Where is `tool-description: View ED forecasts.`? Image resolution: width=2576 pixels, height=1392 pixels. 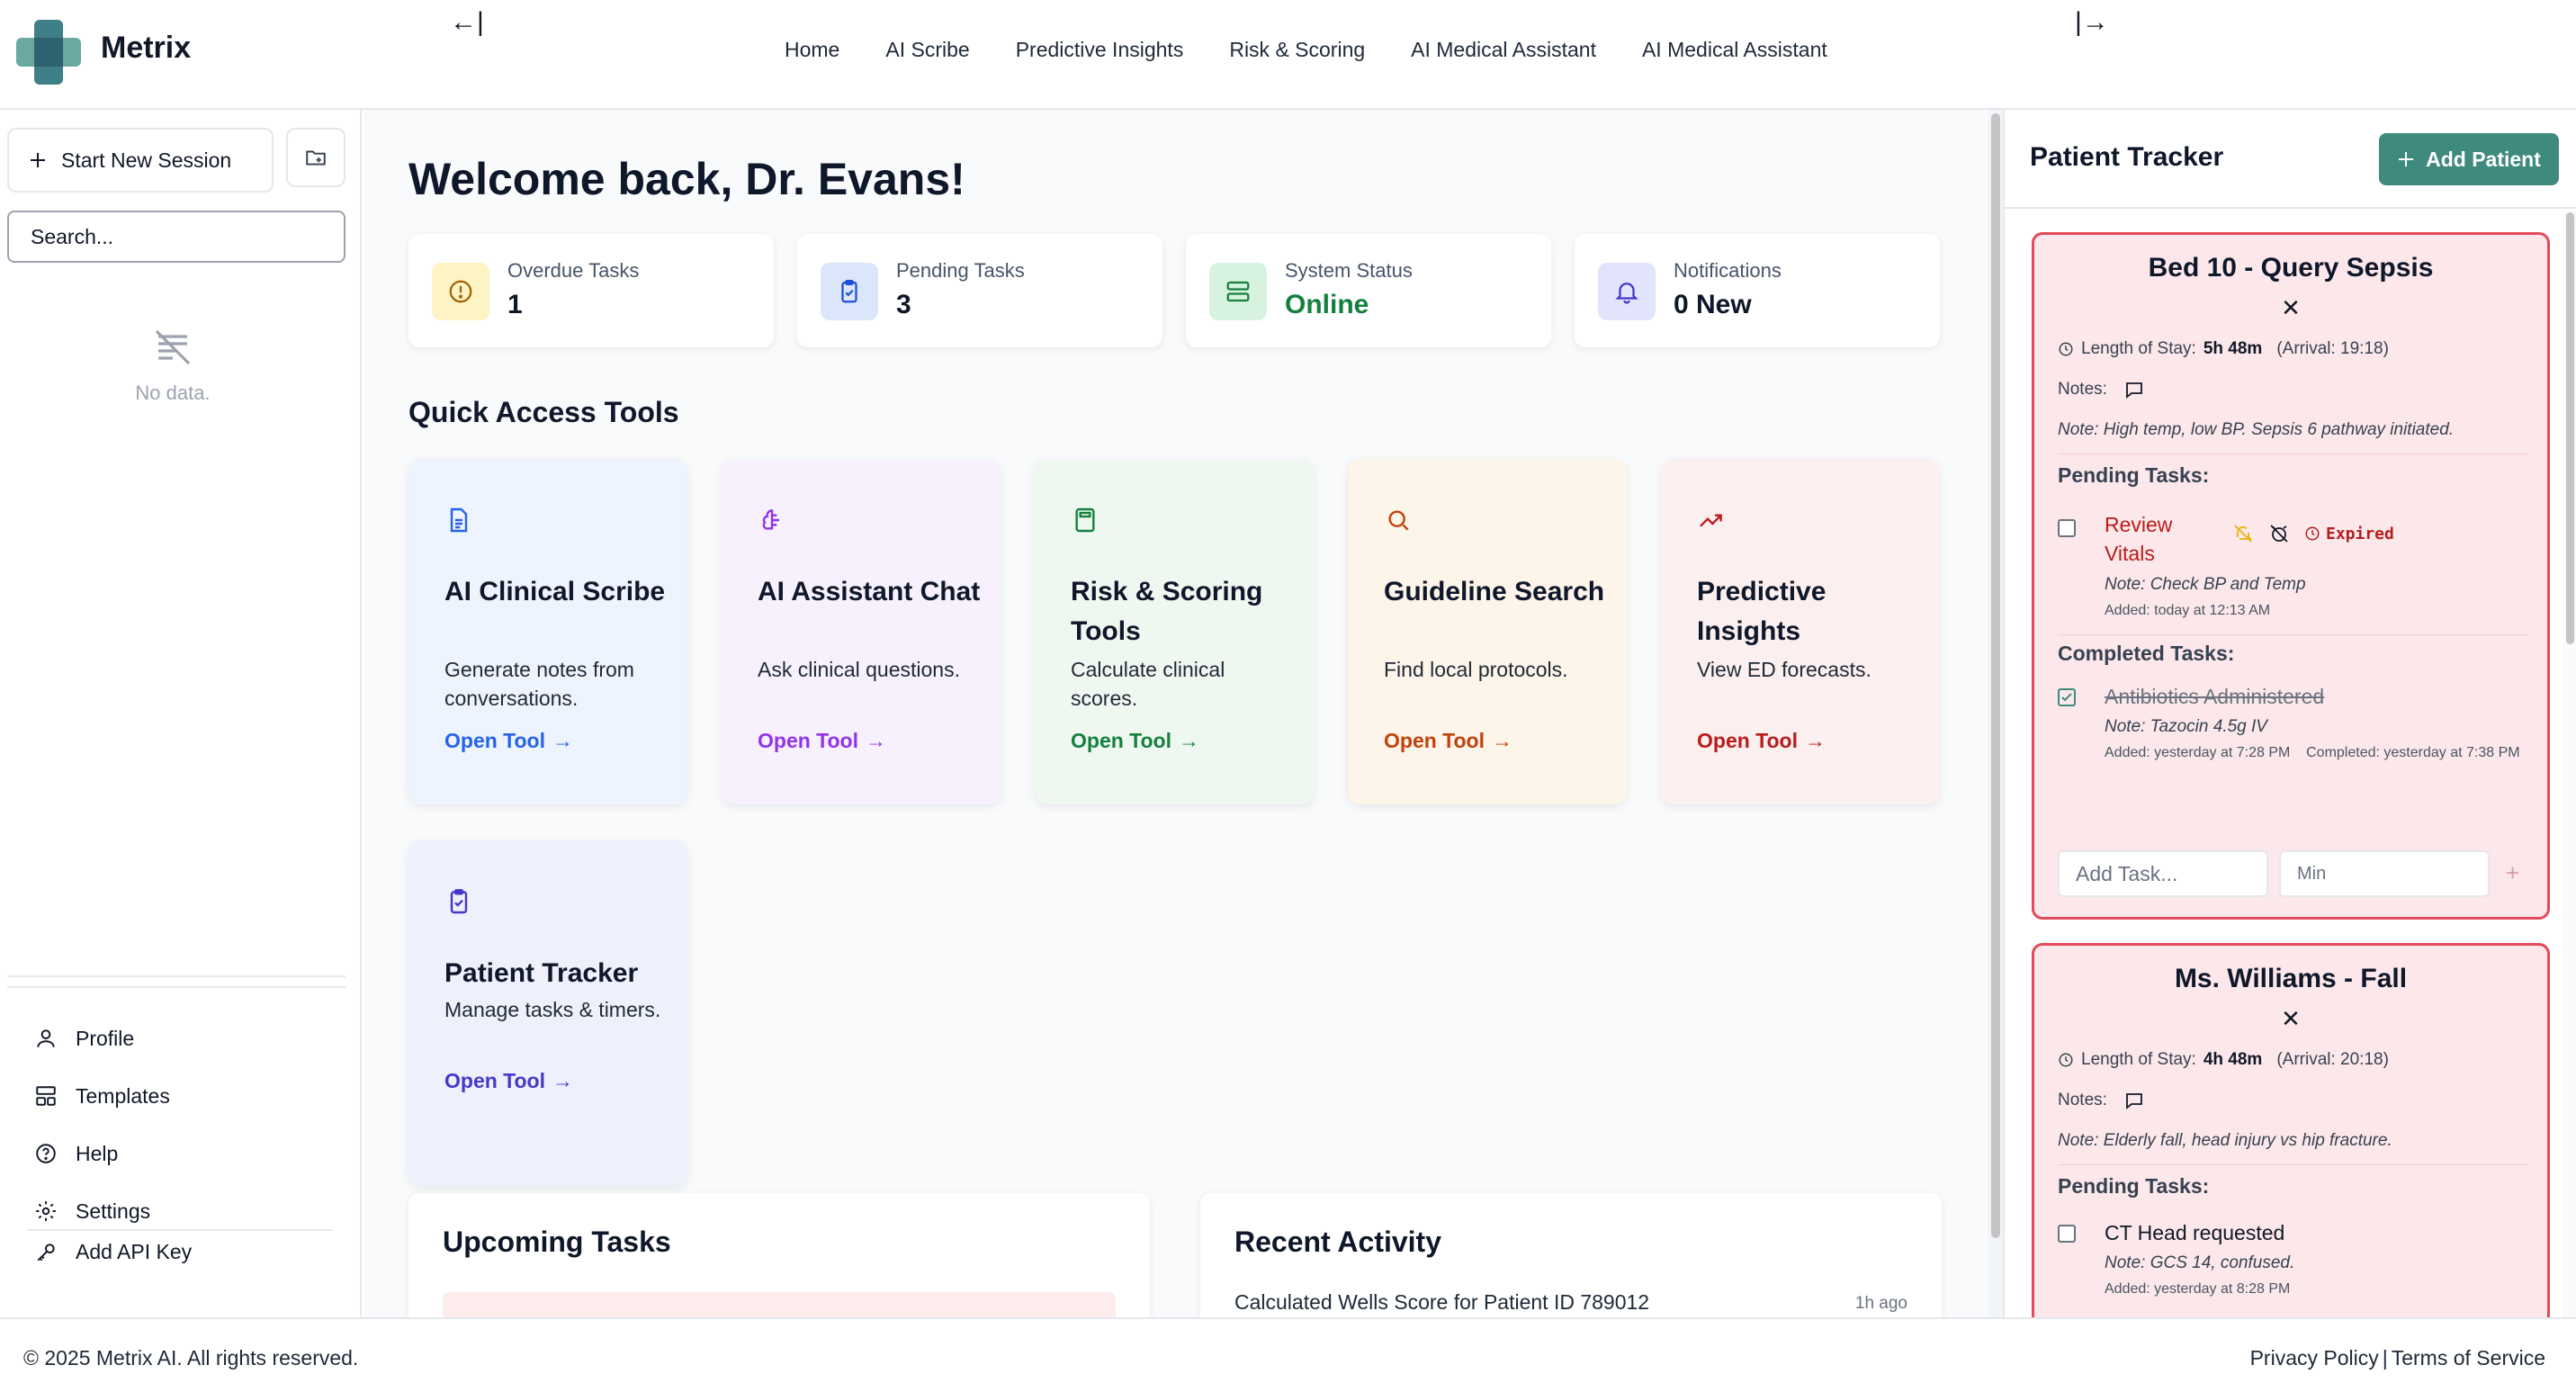 tool-description: View ED forecasts. is located at coordinates (1784, 670).